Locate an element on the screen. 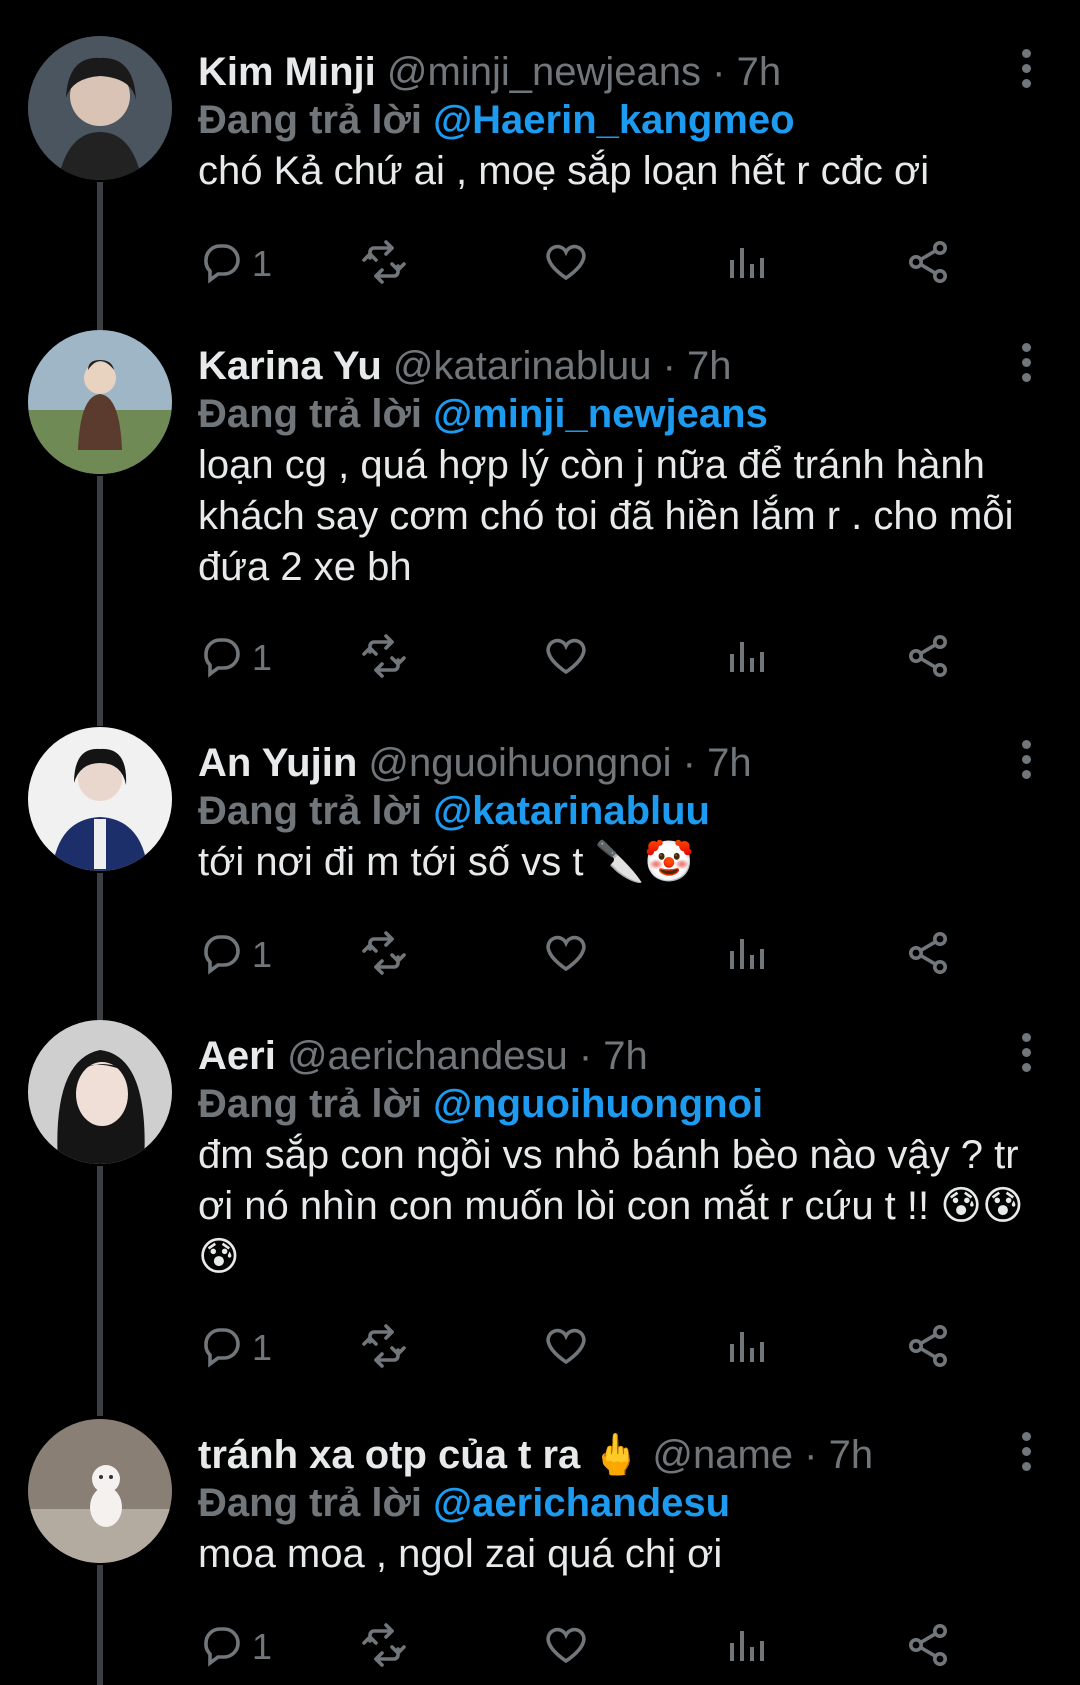 This screenshot has width=1080, height=1685. display-name: Kim Minji is located at coordinates (287, 72).